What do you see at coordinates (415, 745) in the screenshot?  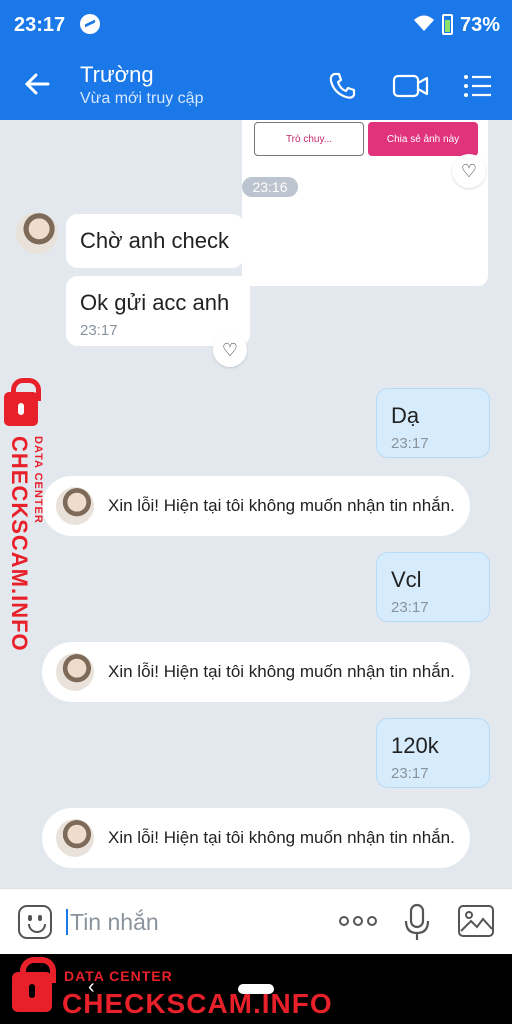 I see `message-text: 120k` at bounding box center [415, 745].